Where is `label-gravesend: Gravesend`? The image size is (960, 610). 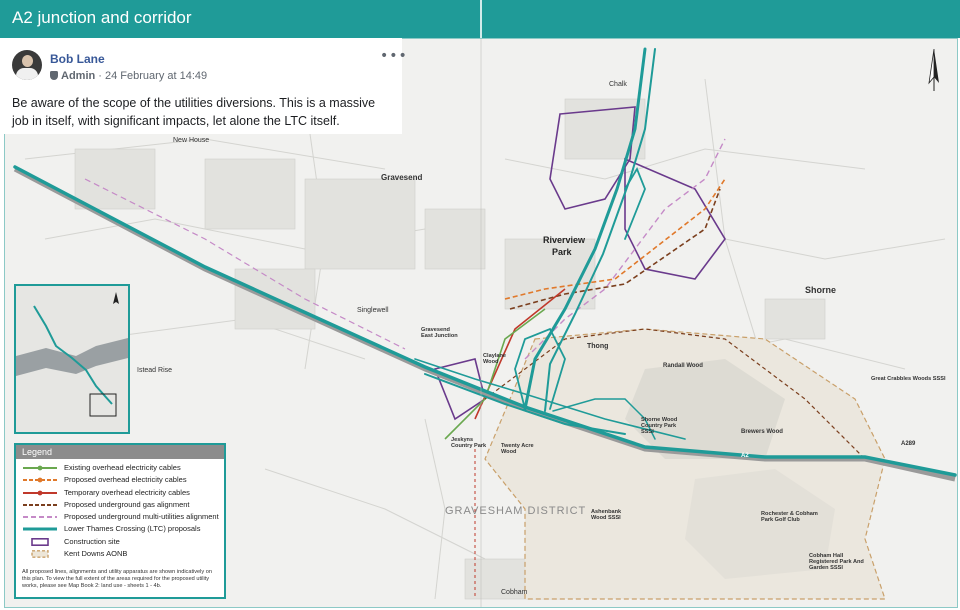 label-gravesend: Gravesend is located at coordinates (402, 177).